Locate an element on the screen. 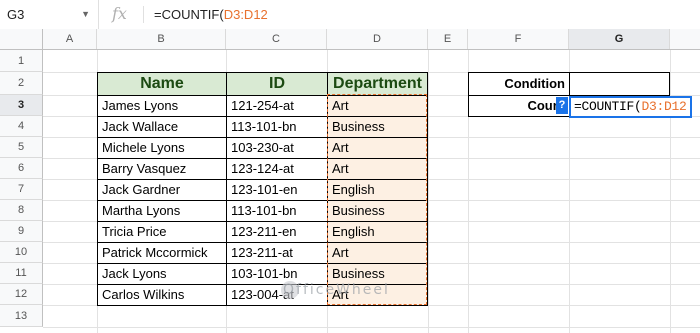 This screenshot has width=700, height=333. cell-name: Carlos Wilkins is located at coordinates (162, 295).